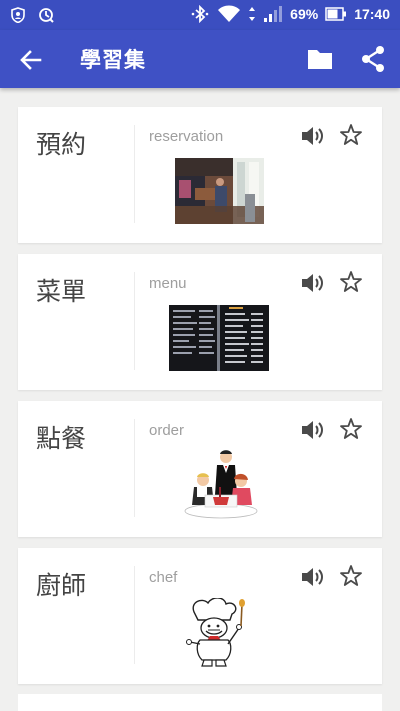 The width and height of the screenshot is (400, 711). I want to click on signal-icon, so click(273, 14).